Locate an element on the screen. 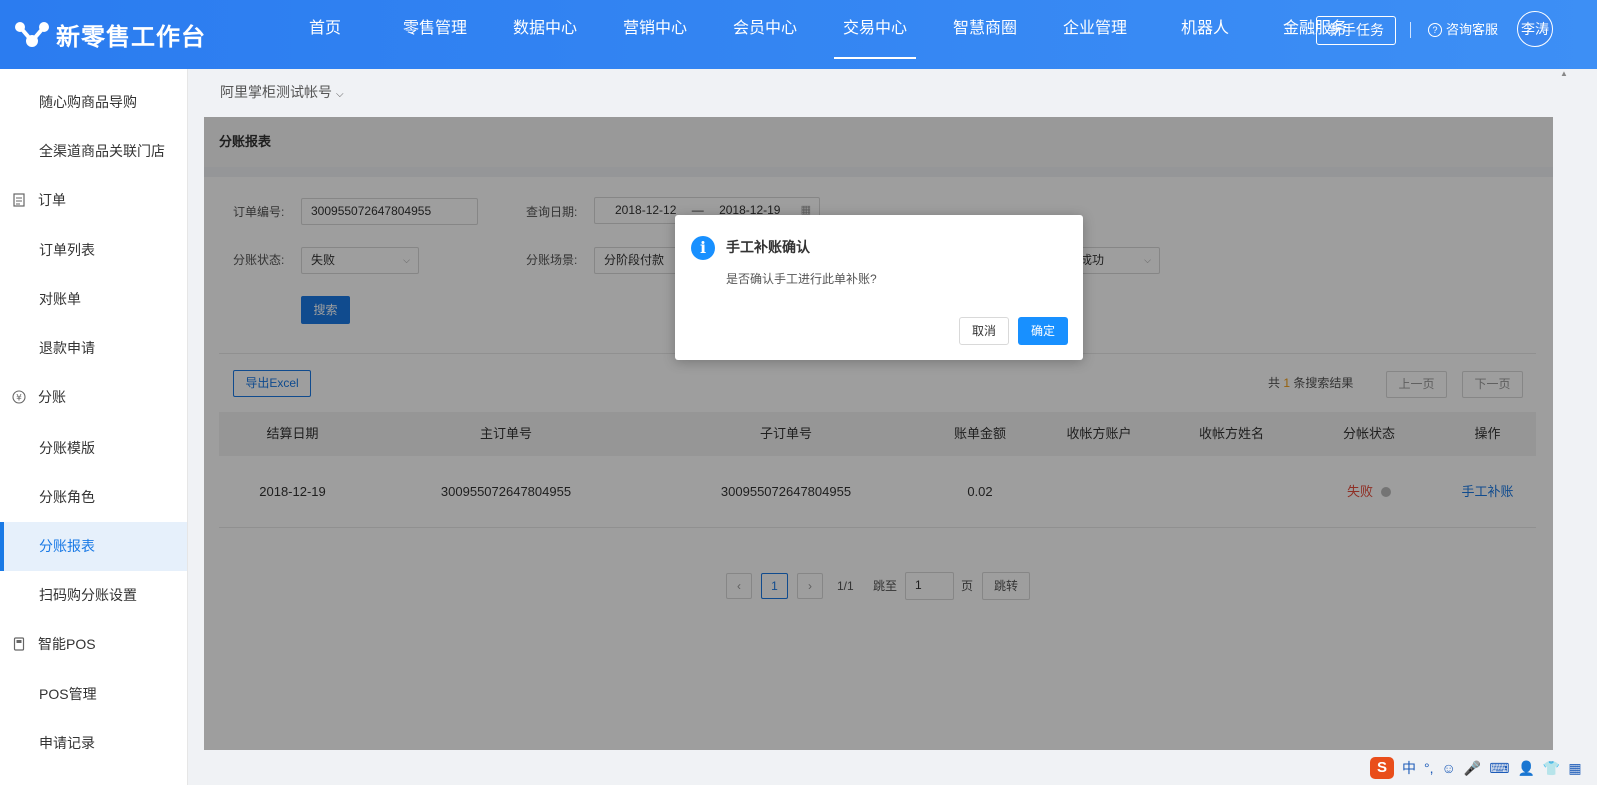  sidebar-item-label: 申请记录 is located at coordinates (67, 743).